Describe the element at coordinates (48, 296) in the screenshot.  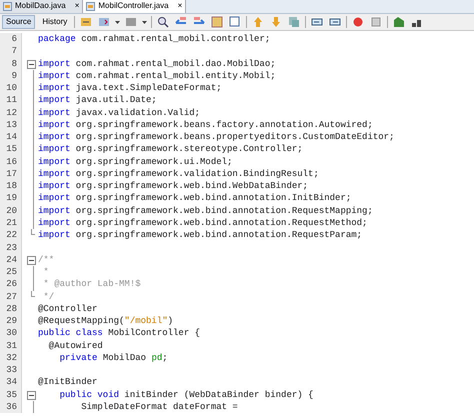
I see `code-line: */` at that location.